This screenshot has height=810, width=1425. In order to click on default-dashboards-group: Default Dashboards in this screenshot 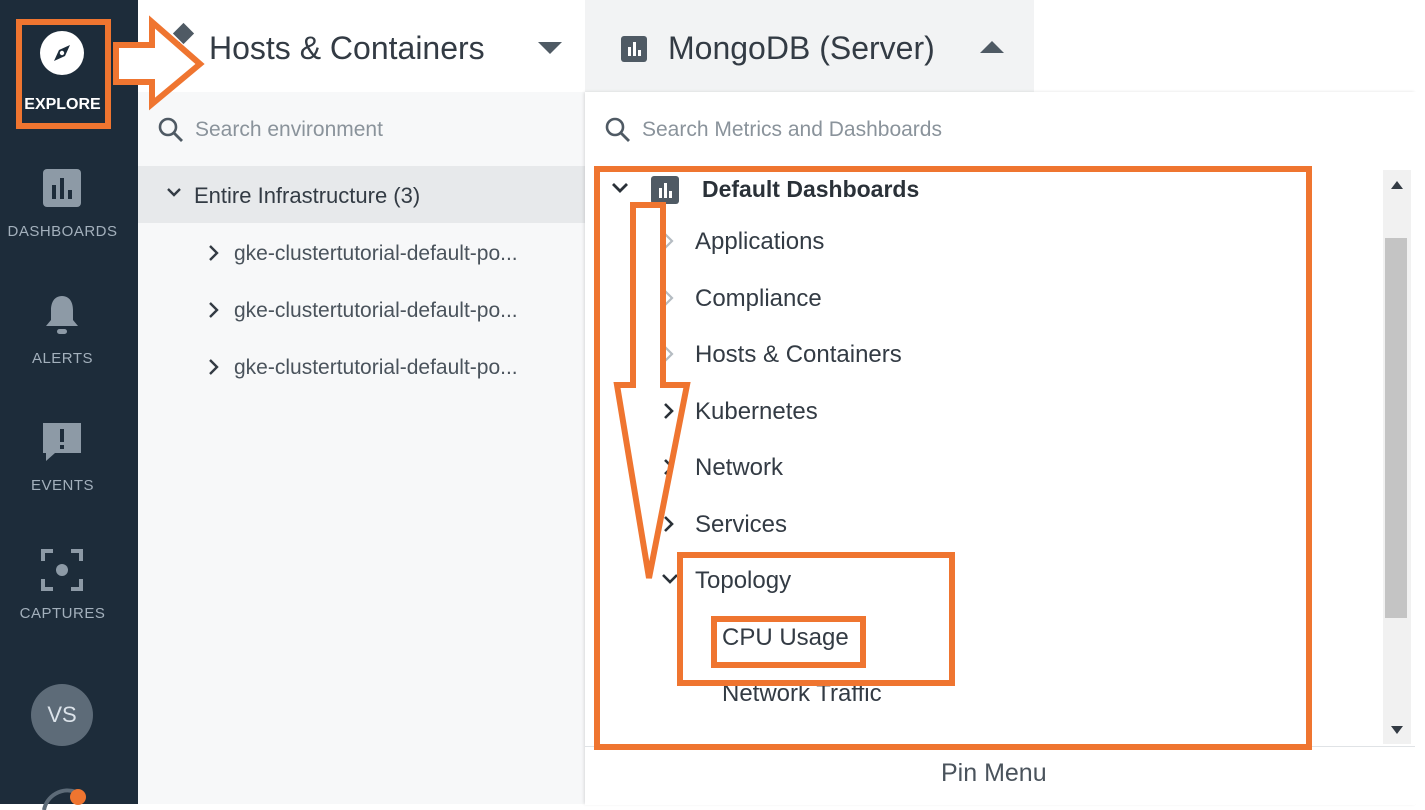, I will do `click(961, 190)`.